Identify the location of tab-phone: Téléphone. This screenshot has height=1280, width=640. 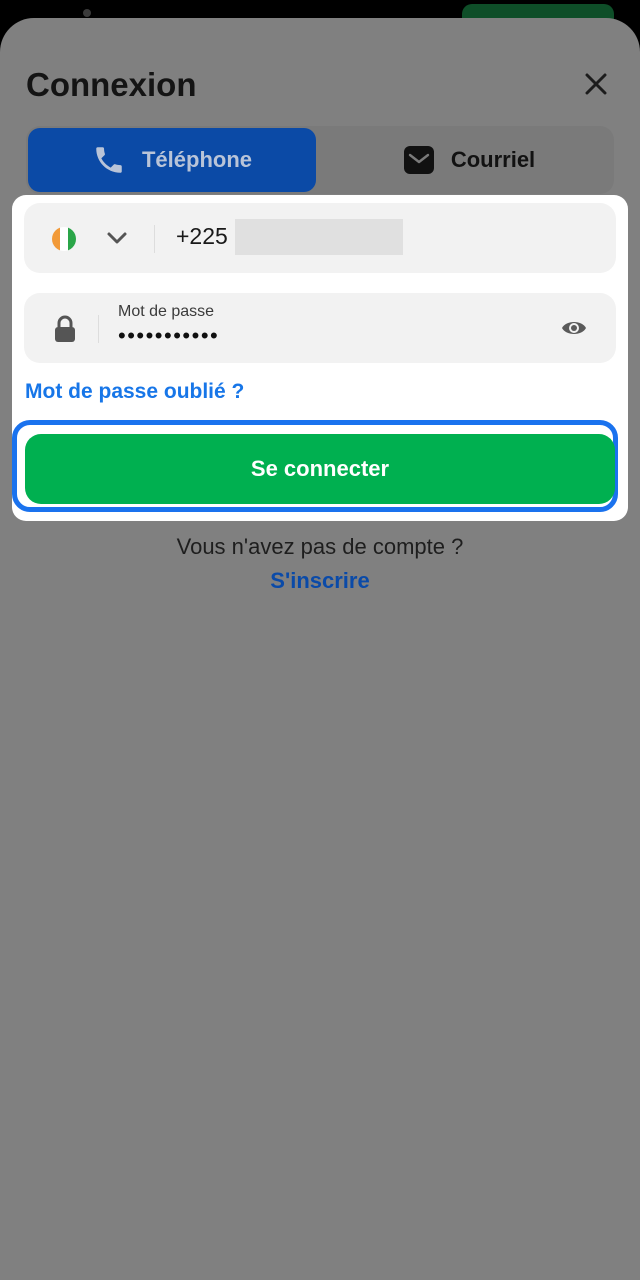
(172, 160).